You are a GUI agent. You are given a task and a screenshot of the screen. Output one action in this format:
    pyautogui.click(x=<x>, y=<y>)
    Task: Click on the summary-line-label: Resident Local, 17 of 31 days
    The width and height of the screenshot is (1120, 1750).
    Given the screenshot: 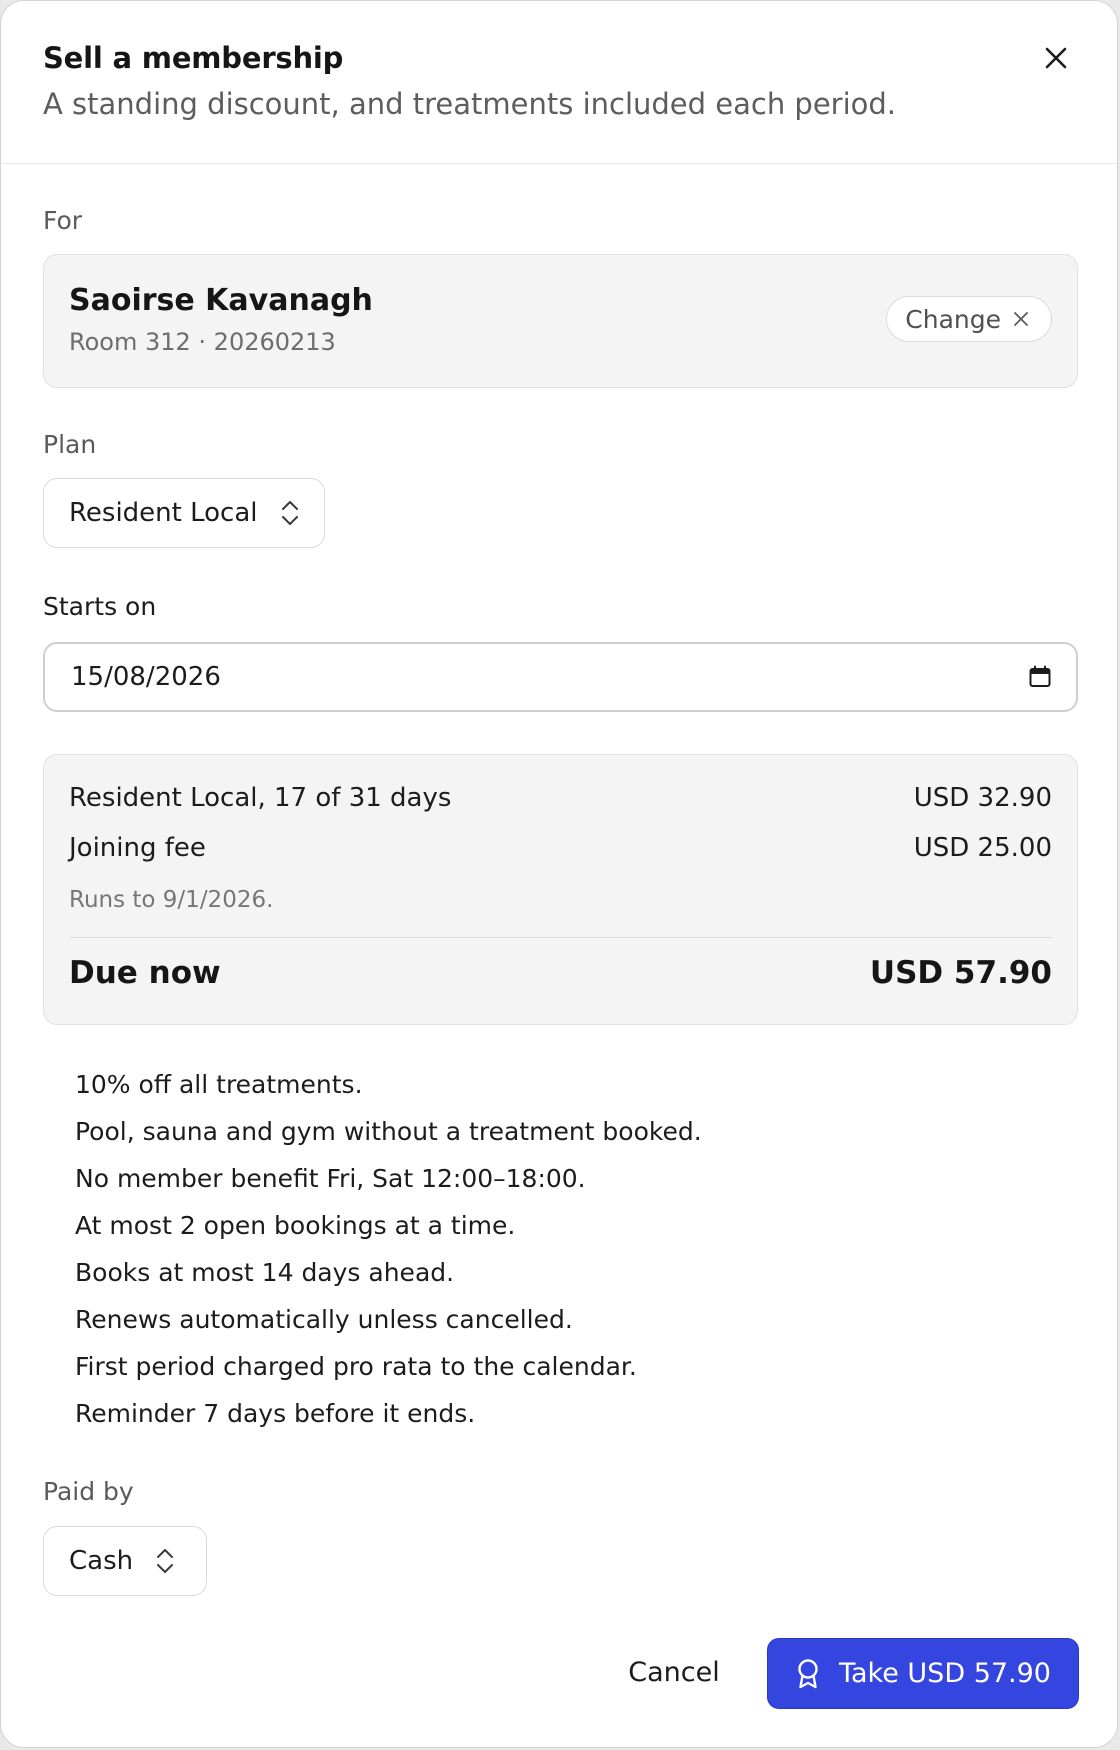 What is the action you would take?
    pyautogui.click(x=260, y=798)
    